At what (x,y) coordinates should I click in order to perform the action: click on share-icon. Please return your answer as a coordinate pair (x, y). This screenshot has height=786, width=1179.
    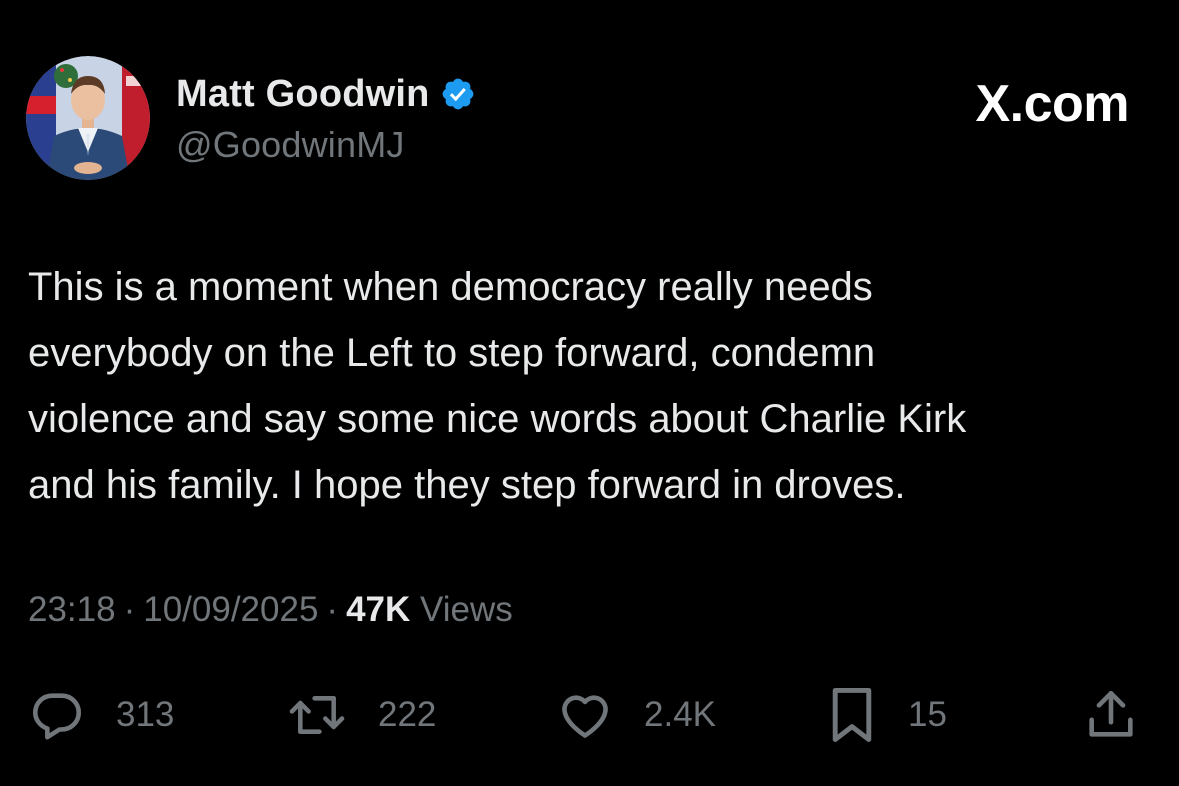
    Looking at the image, I should click on (1111, 713).